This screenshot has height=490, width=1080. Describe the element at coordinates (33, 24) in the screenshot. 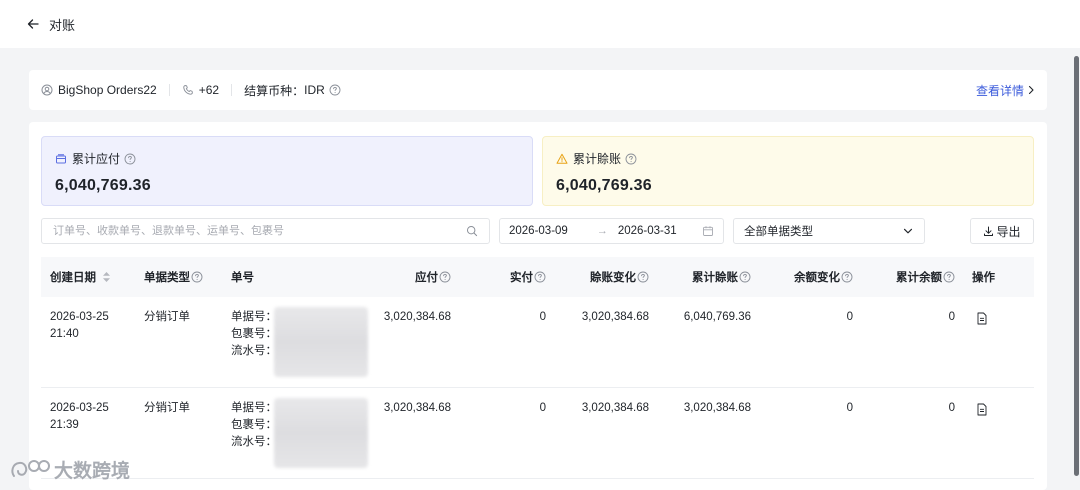

I see `back-arrow-icon` at that location.